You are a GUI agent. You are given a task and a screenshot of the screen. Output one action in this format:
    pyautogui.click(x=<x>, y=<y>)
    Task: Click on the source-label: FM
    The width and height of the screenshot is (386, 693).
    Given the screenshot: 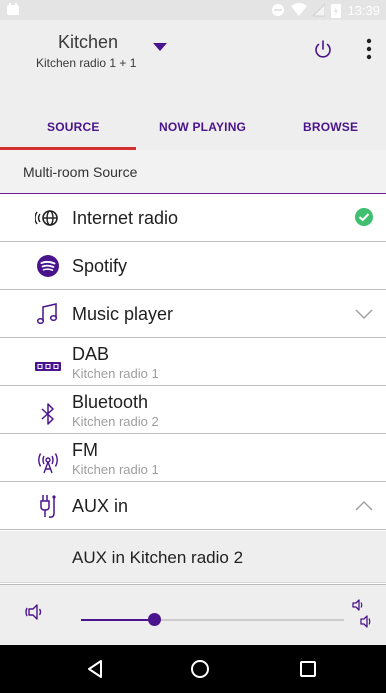 What is the action you would take?
    pyautogui.click(x=85, y=450)
    